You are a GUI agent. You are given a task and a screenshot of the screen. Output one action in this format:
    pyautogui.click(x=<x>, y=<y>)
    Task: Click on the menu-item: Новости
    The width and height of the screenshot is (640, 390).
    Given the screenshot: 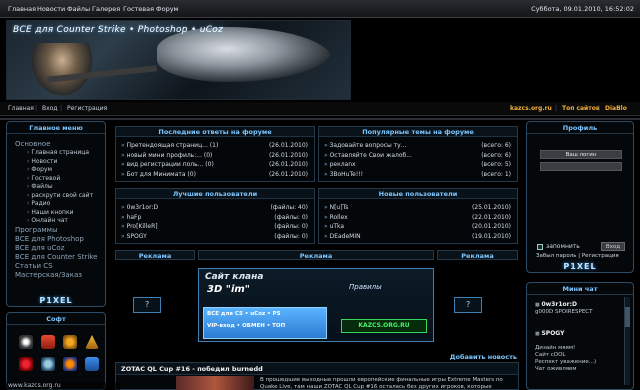 What is the action you would take?
    pyautogui.click(x=60, y=162)
    